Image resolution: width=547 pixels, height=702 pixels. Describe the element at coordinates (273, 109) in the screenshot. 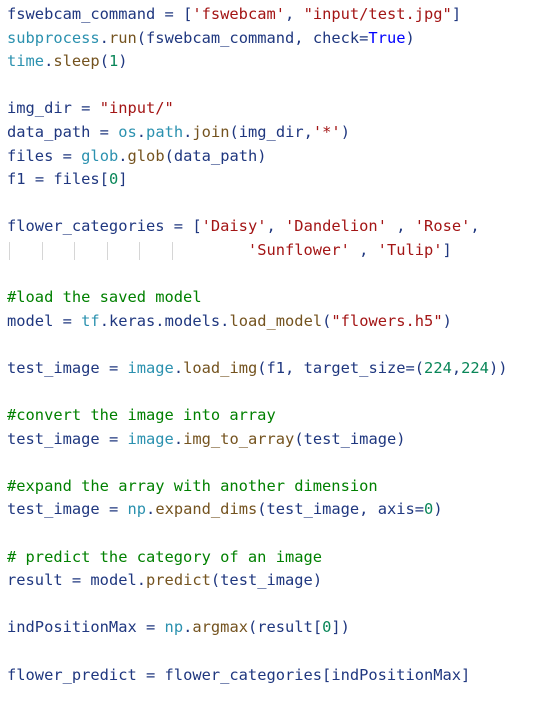

I see `code-line: img_dir = "input/"` at that location.